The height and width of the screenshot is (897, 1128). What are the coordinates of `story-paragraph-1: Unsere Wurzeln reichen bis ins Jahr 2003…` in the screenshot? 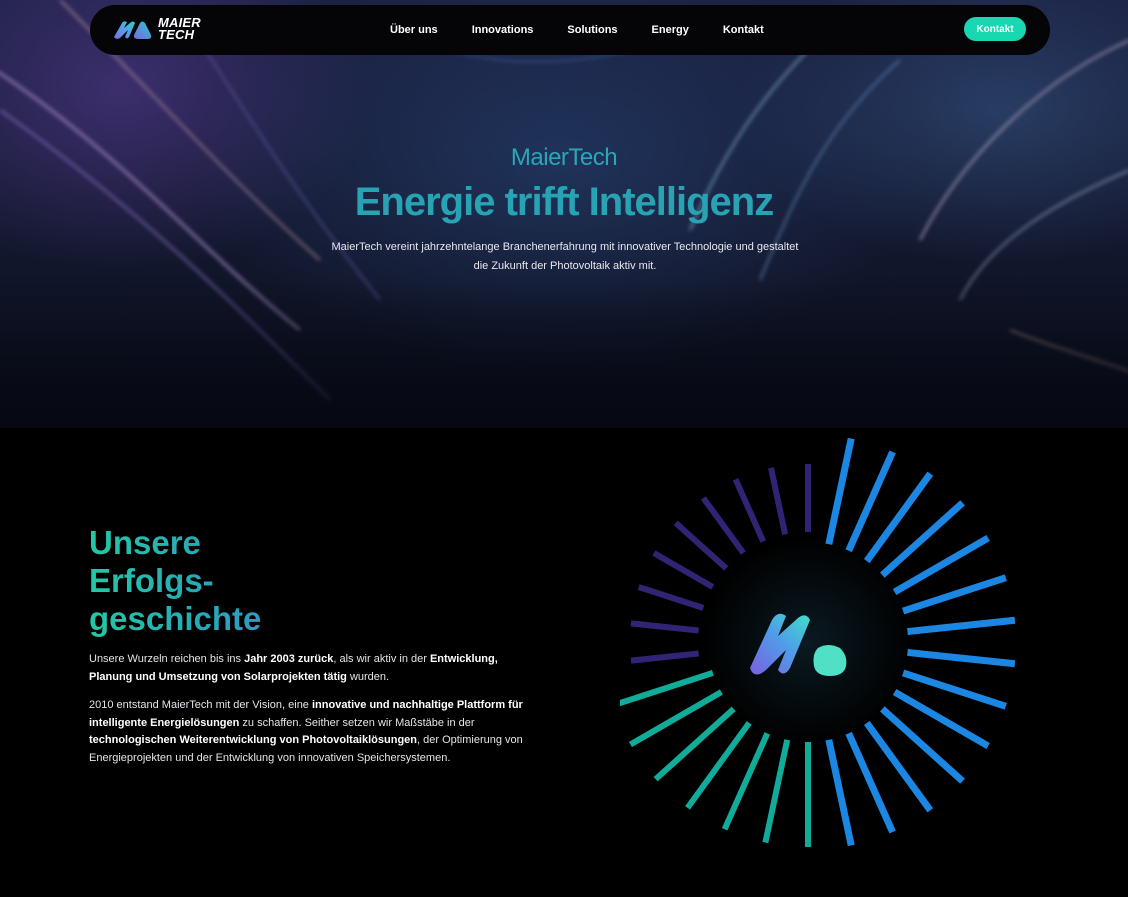 It's located at (293, 668).